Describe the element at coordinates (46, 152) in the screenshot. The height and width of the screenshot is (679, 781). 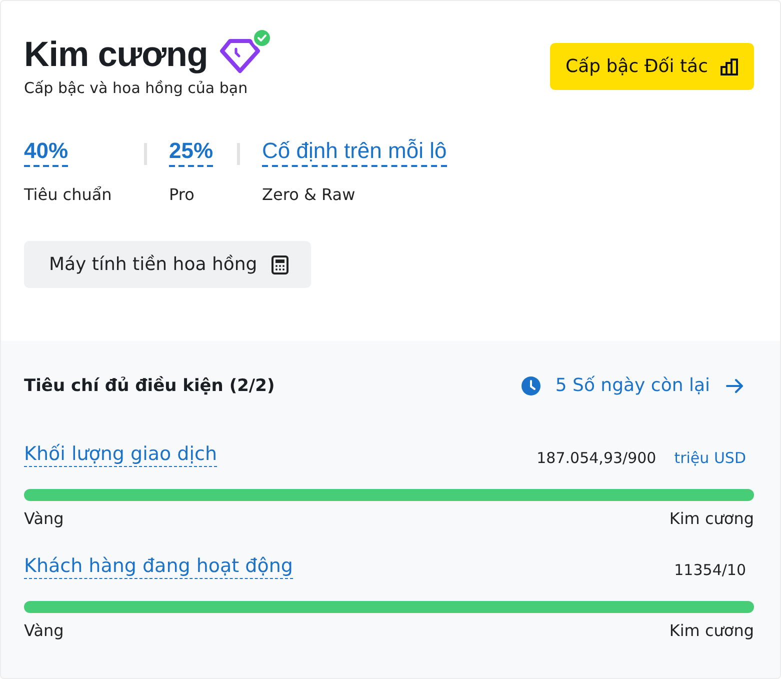
I see `commission-link: 40%` at that location.